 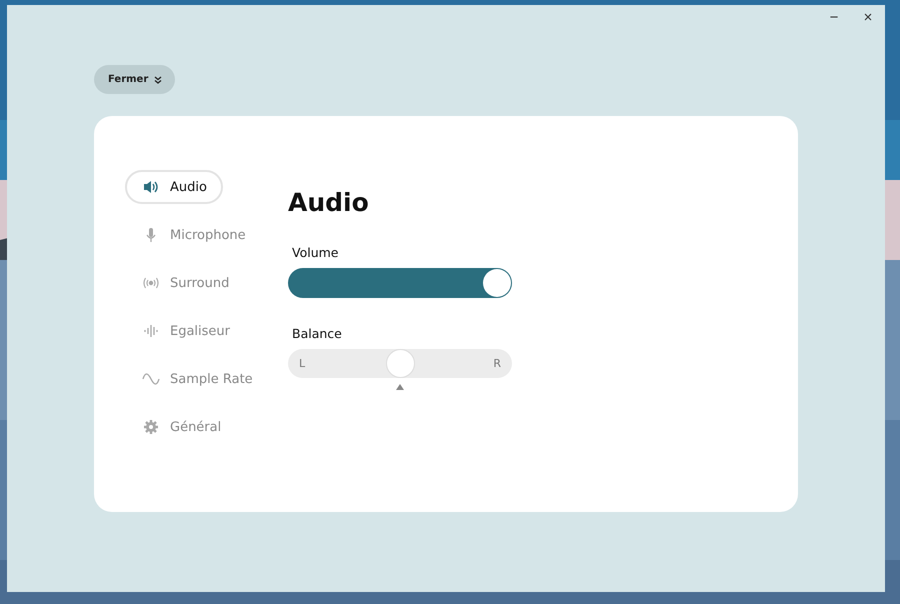 What do you see at coordinates (400, 363) in the screenshot?
I see `balance-slider-thumb` at bounding box center [400, 363].